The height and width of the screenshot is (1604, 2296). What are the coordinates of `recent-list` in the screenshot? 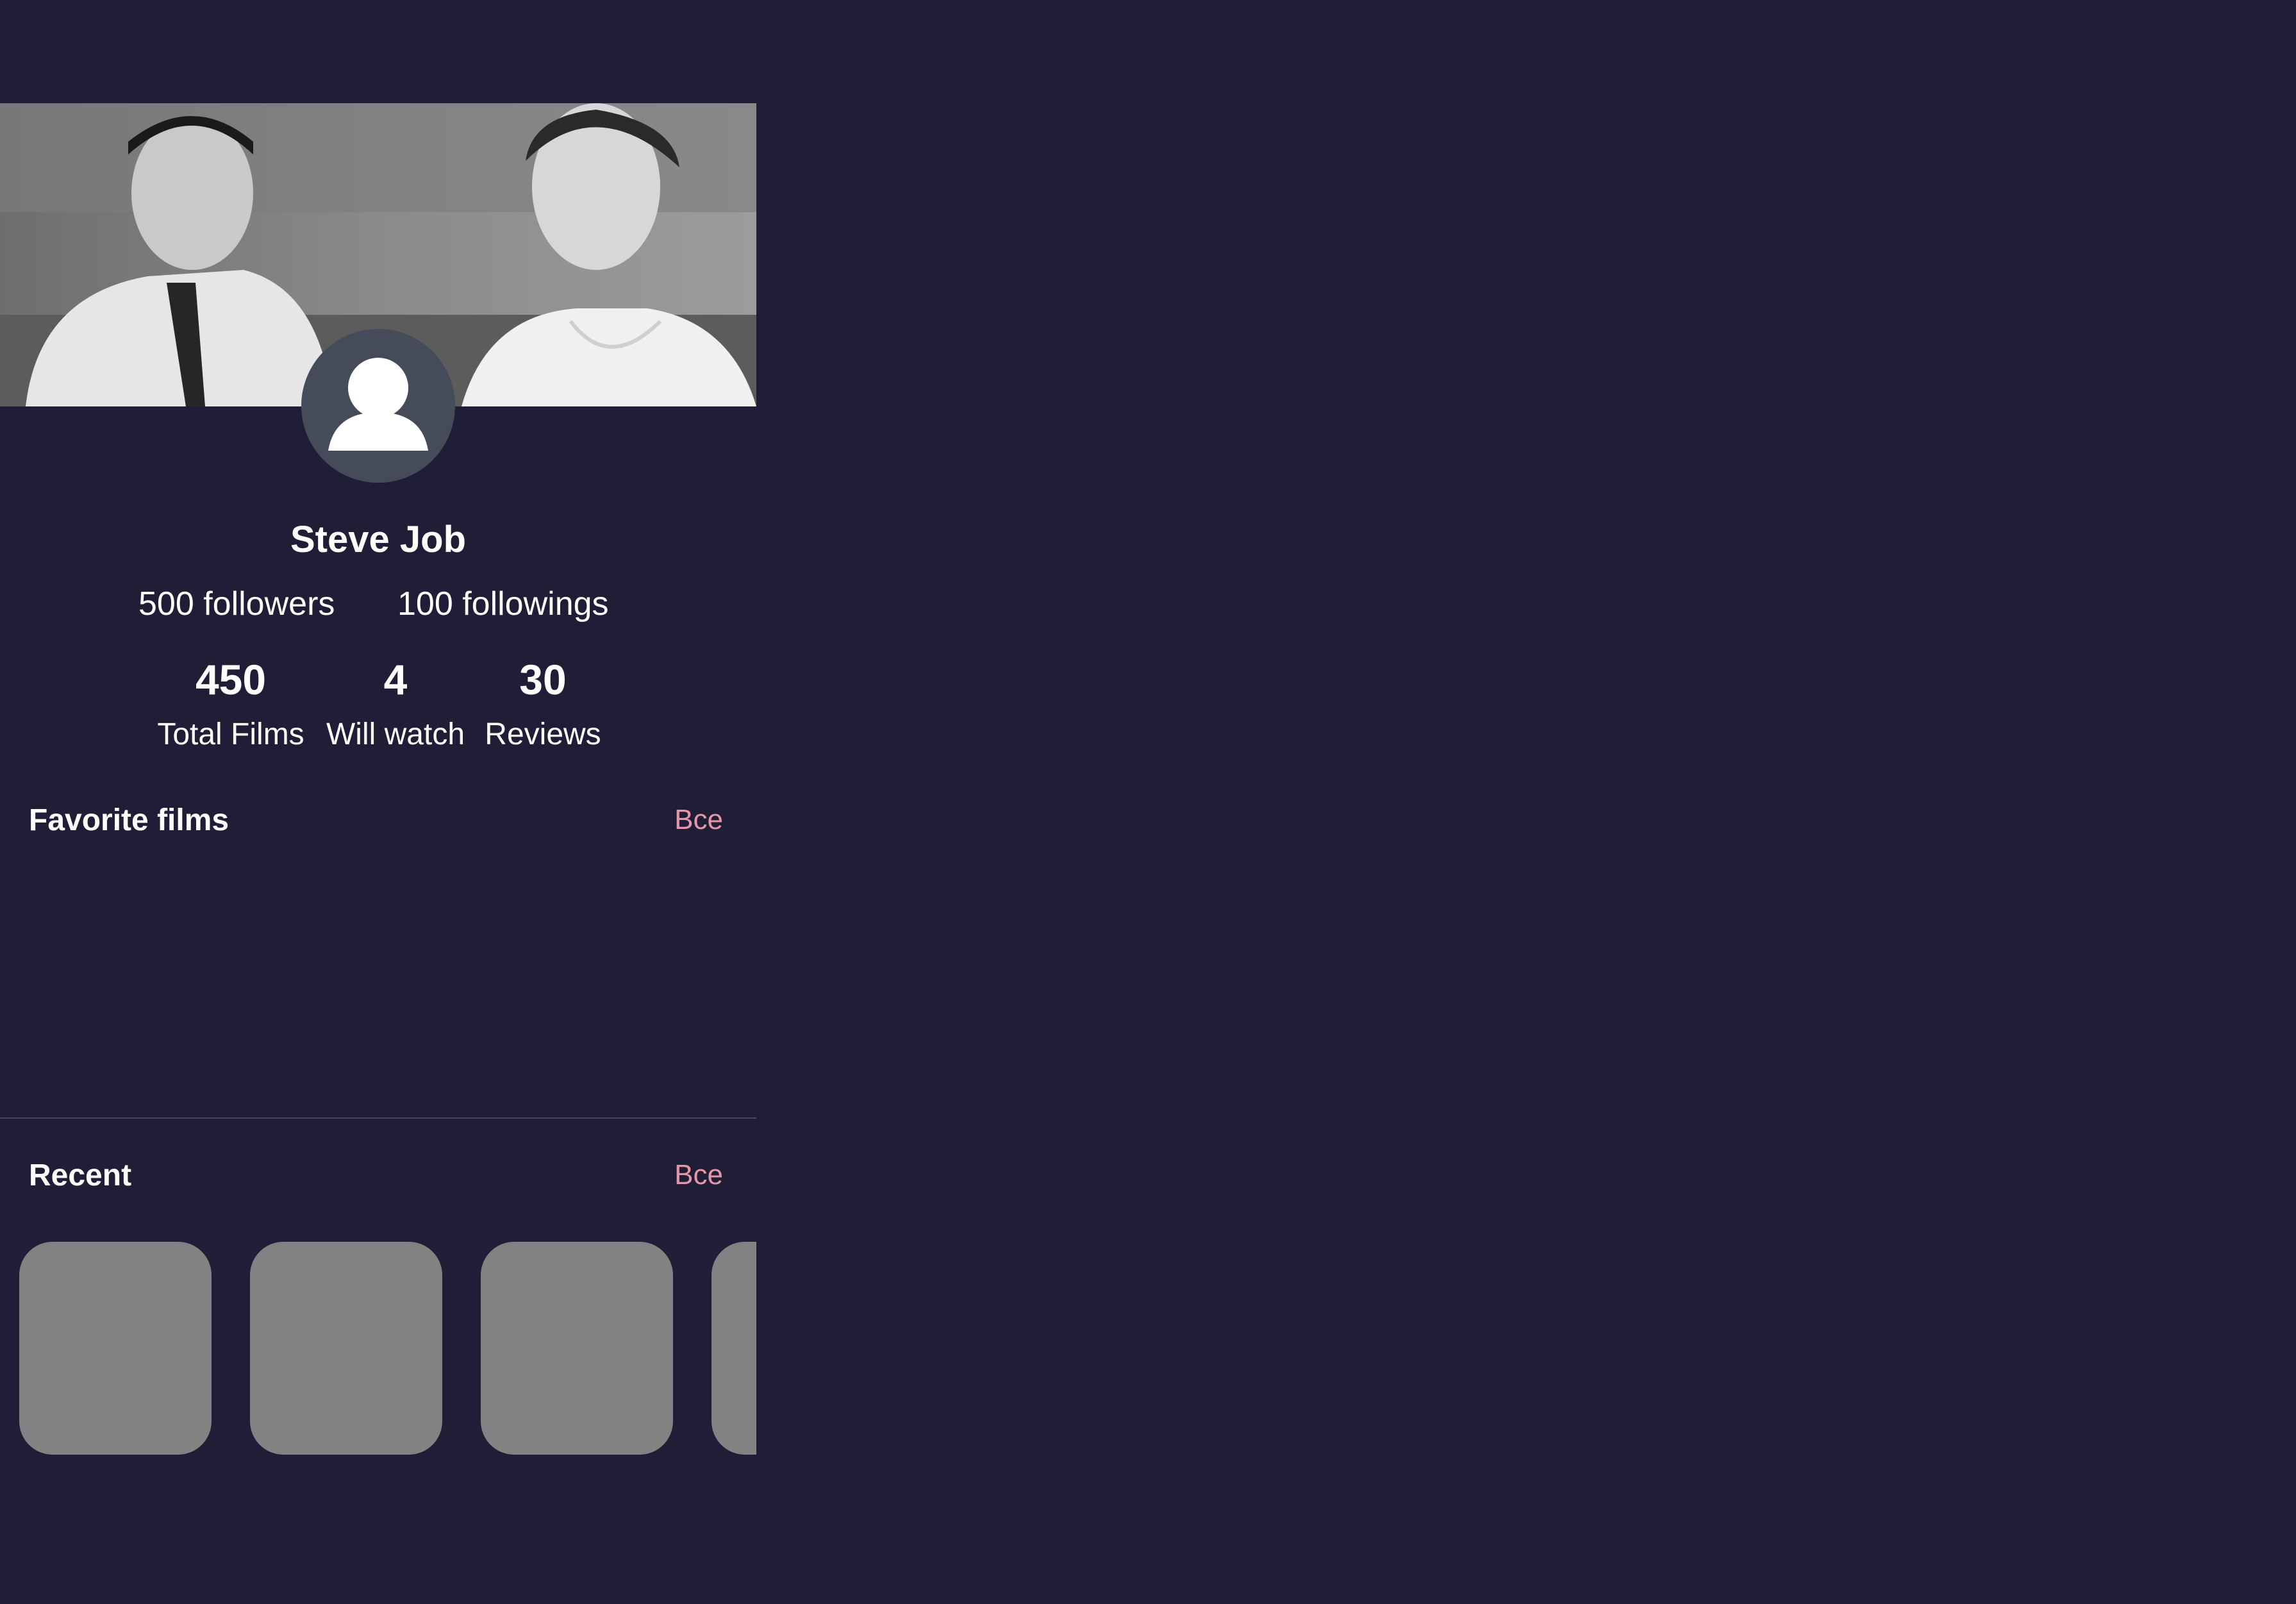 It's located at (378, 1348).